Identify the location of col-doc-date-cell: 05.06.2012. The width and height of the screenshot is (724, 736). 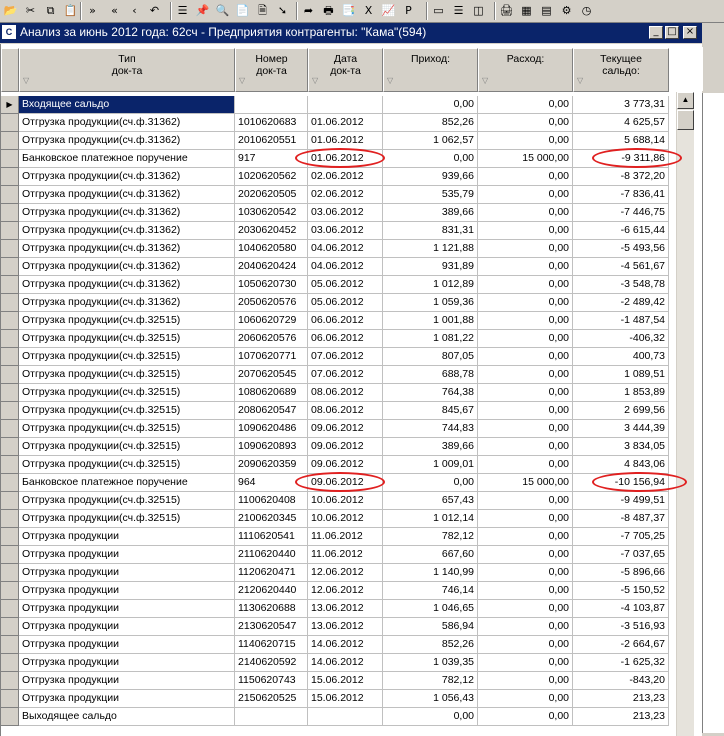
(345, 303).